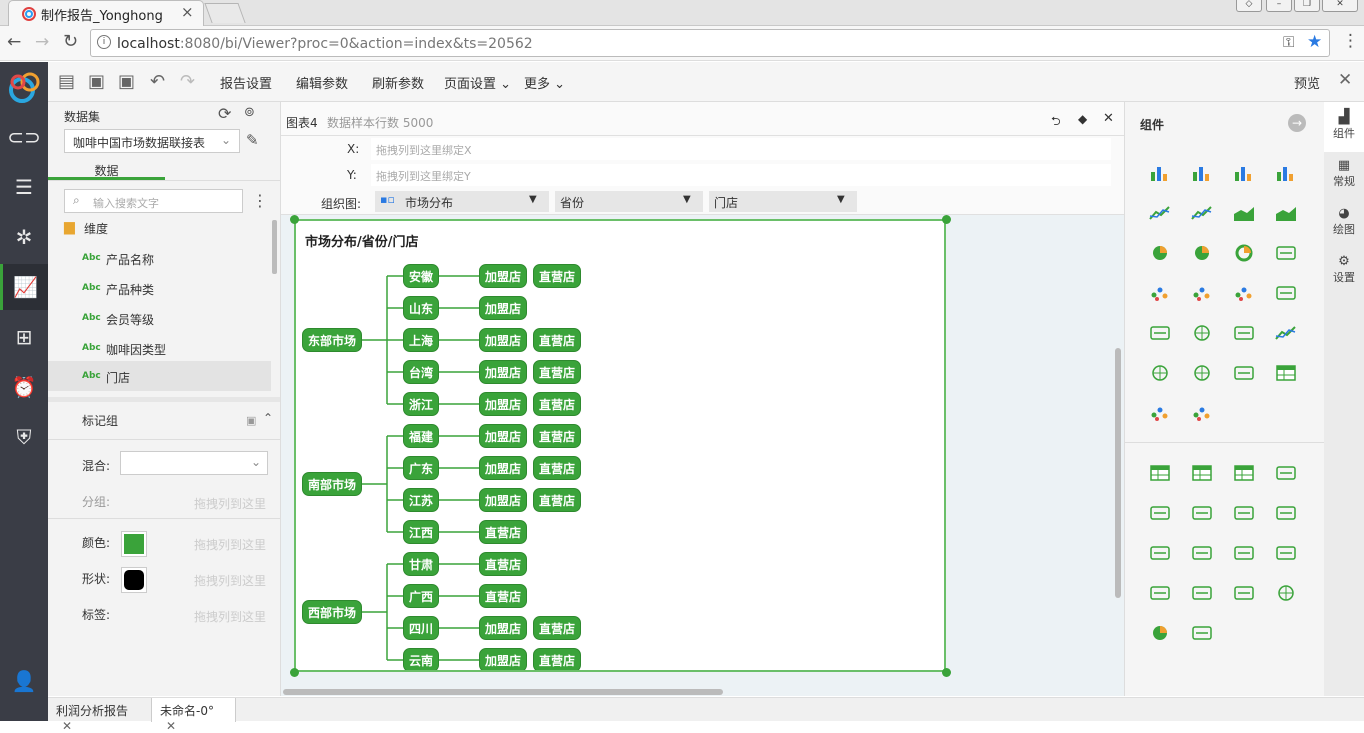 The height and width of the screenshot is (733, 1364). I want to click on folder-dimension: 维度, so click(96, 228).